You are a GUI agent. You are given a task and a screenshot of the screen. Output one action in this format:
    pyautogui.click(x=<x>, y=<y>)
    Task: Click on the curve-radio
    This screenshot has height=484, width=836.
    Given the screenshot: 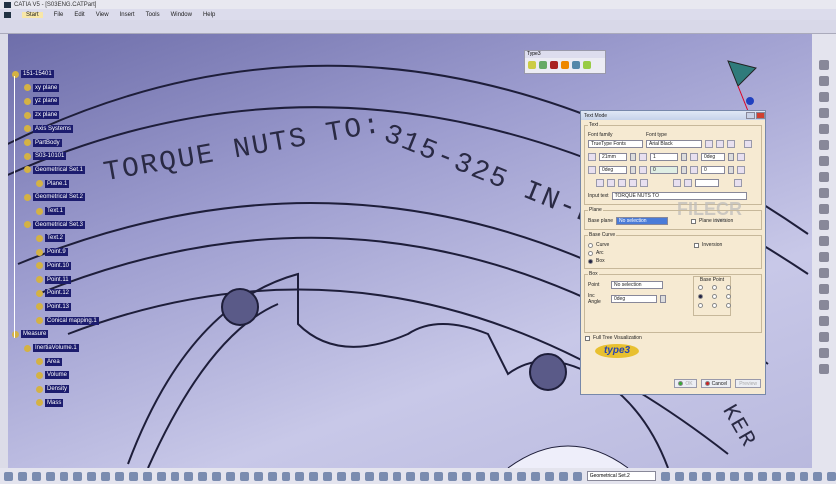 What is the action you would take?
    pyautogui.click(x=590, y=245)
    